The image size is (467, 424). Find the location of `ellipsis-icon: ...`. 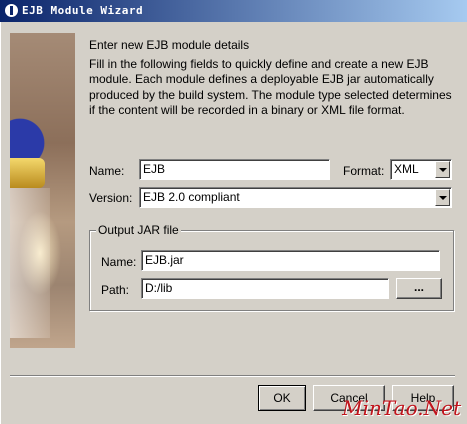

ellipsis-icon: ... is located at coordinates (418, 287).